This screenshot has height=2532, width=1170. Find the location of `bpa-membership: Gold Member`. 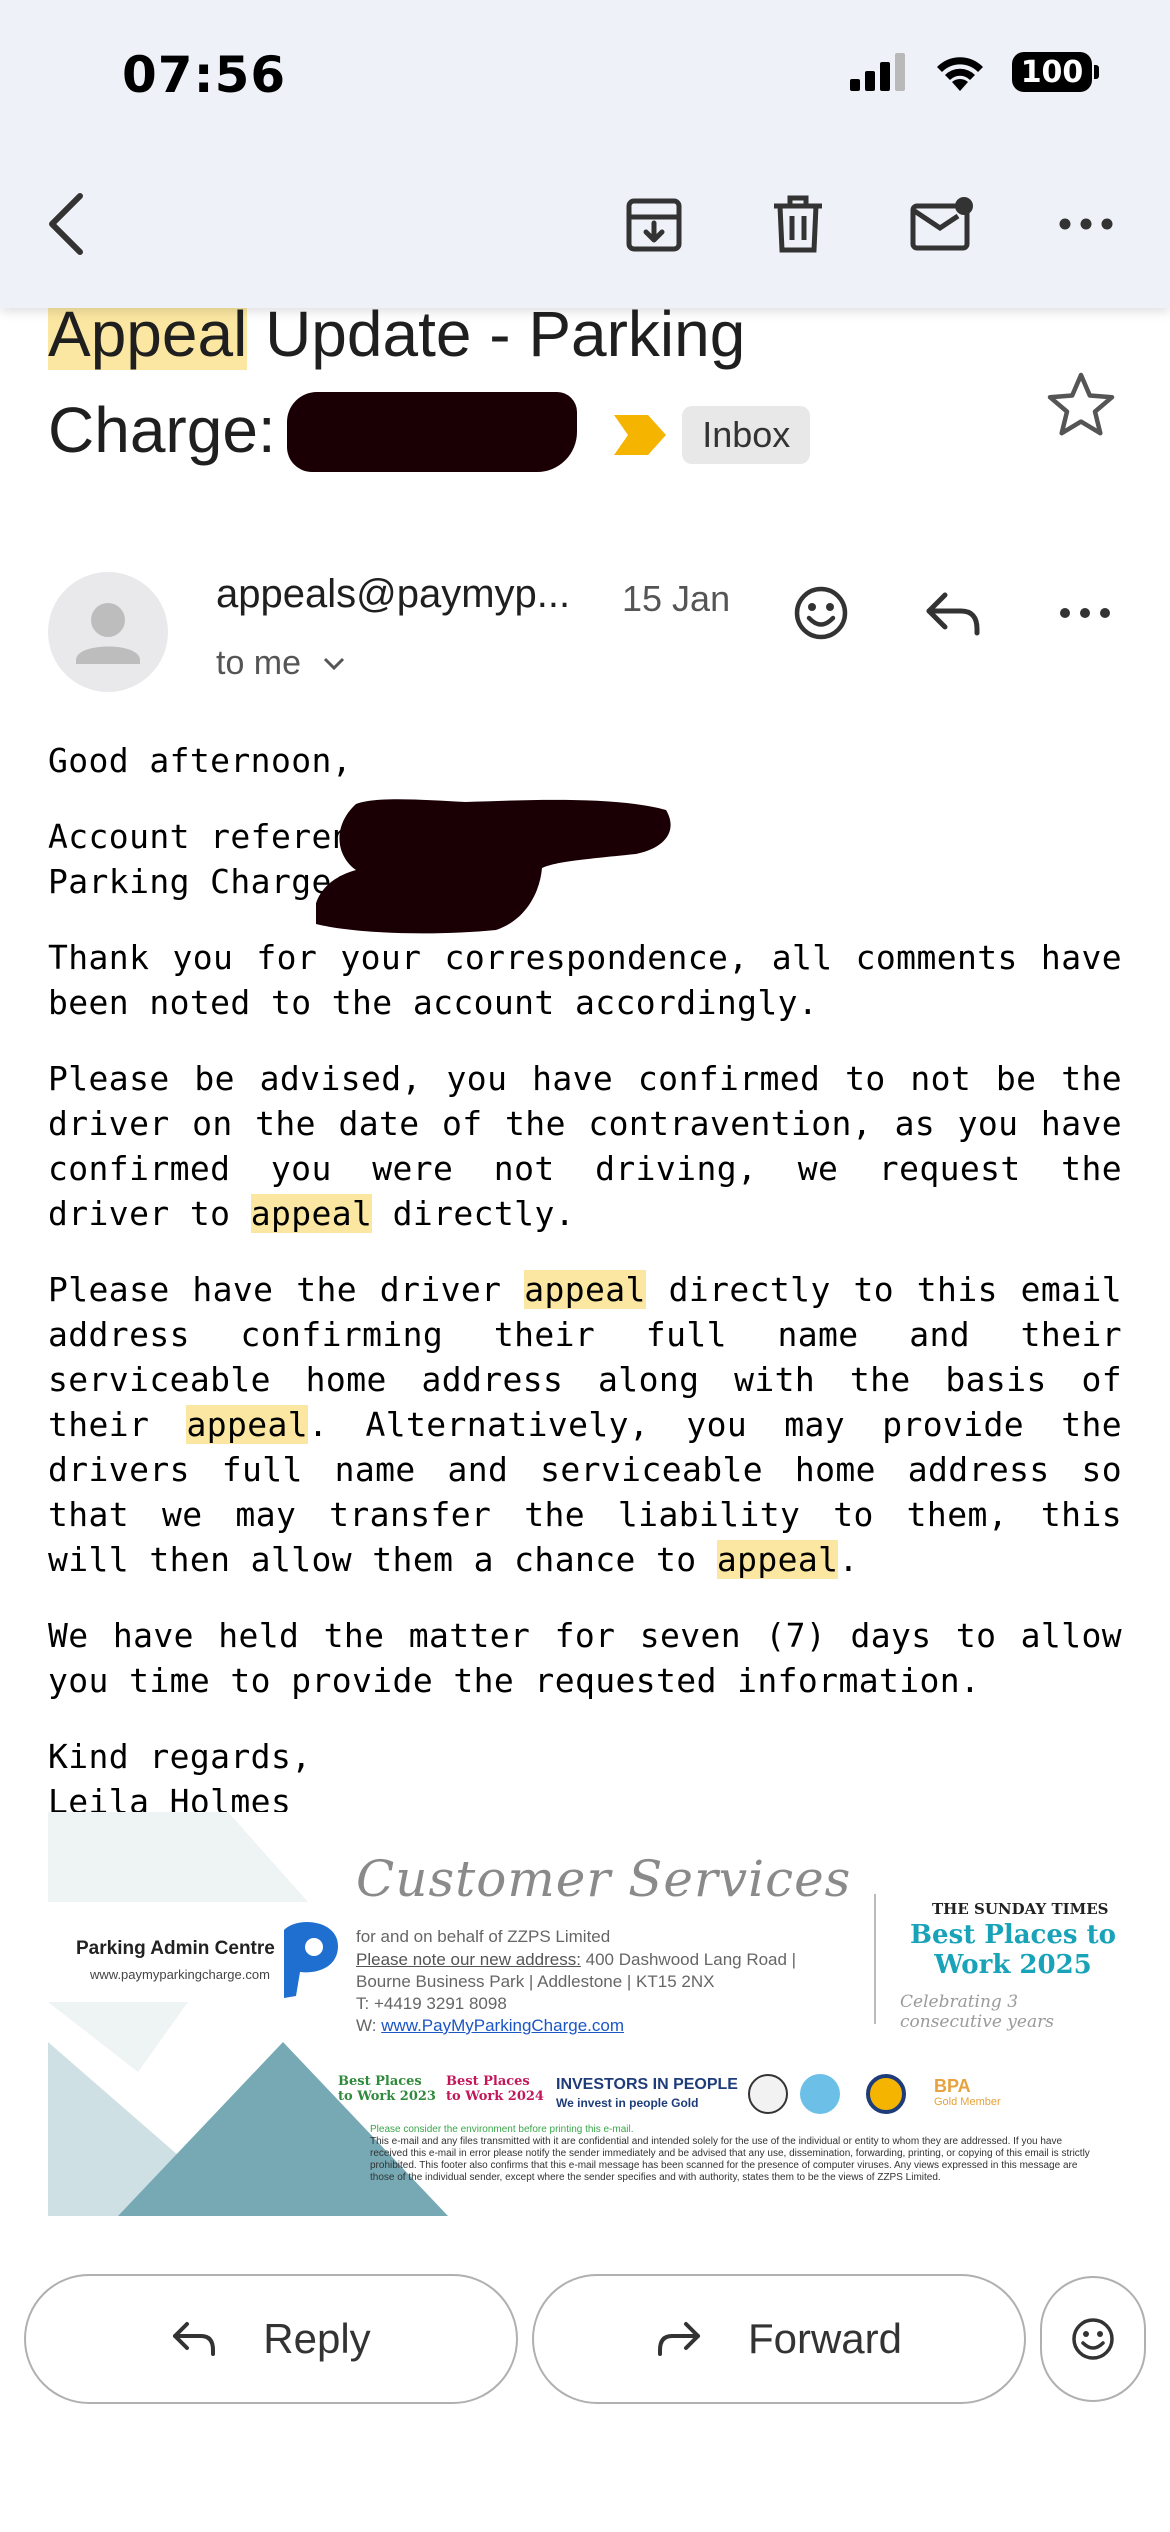

bpa-membership: Gold Member is located at coordinates (967, 2102).